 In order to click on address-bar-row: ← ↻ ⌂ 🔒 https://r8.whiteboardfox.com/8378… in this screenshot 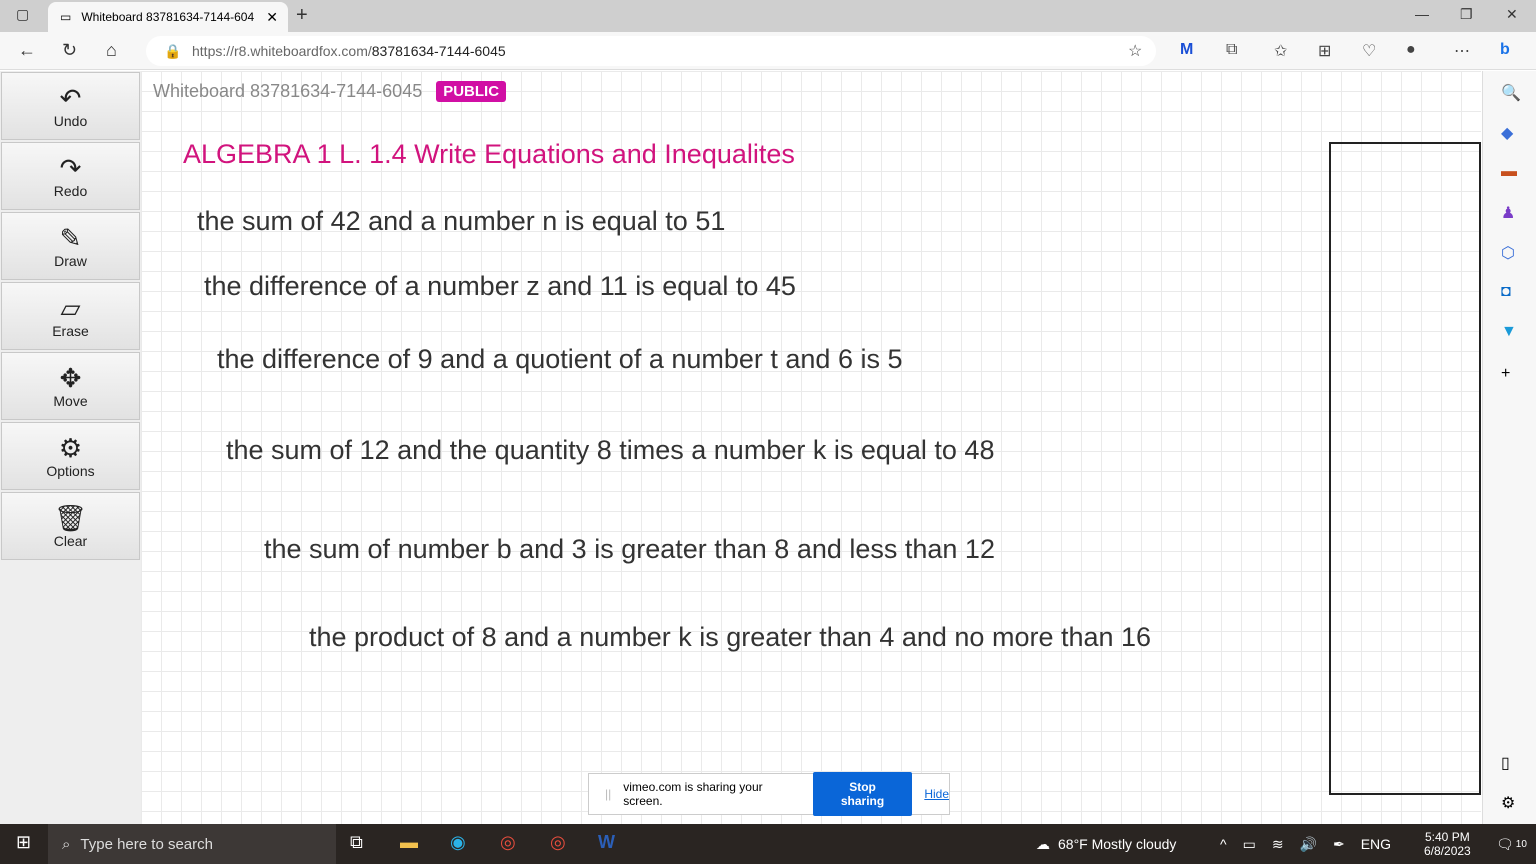, I will do `click(768, 51)`.